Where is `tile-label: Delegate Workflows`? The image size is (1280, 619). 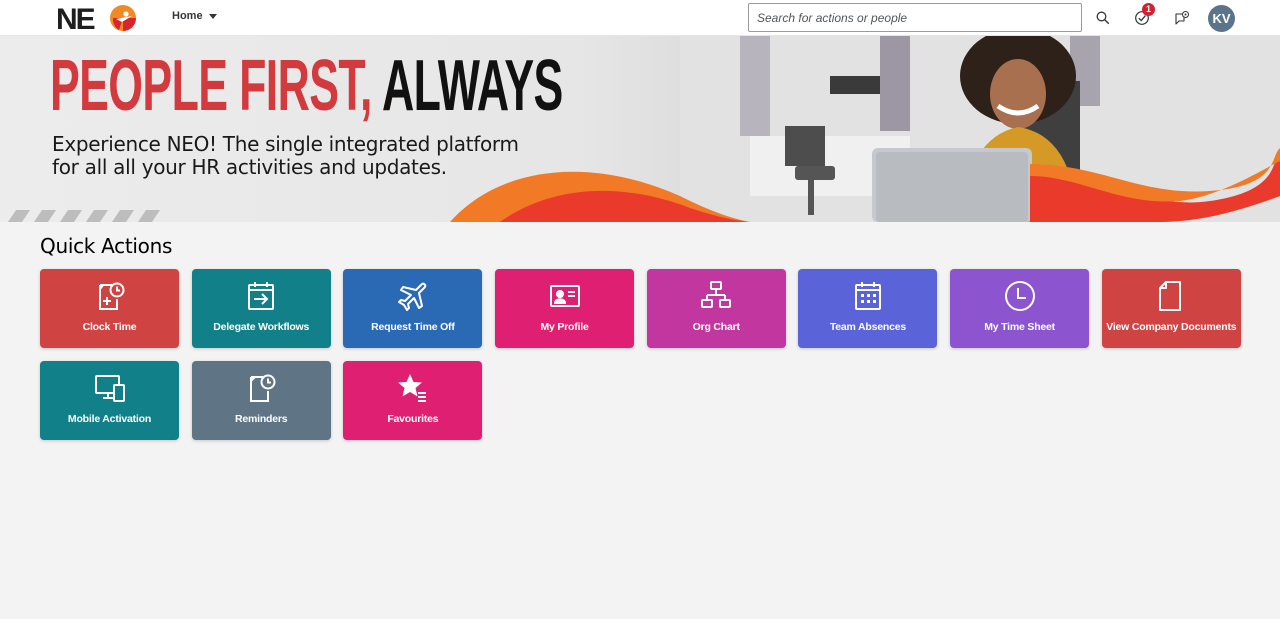
tile-label: Delegate Workflows is located at coordinates (261, 327).